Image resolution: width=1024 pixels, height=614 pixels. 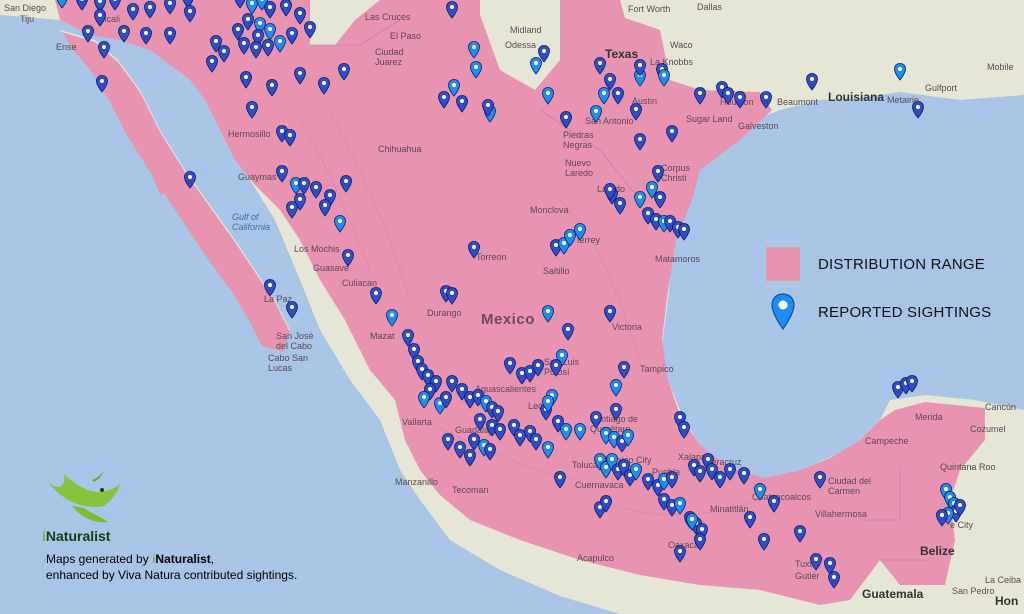 What do you see at coordinates (295, 341) in the screenshot?
I see `label-san-jose-del-cabo: San José del Cabo` at bounding box center [295, 341].